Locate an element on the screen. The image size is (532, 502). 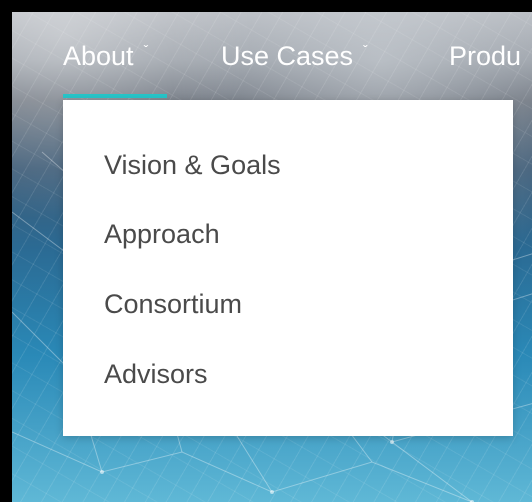
nav-item-products: Produ is located at coordinates (485, 56).